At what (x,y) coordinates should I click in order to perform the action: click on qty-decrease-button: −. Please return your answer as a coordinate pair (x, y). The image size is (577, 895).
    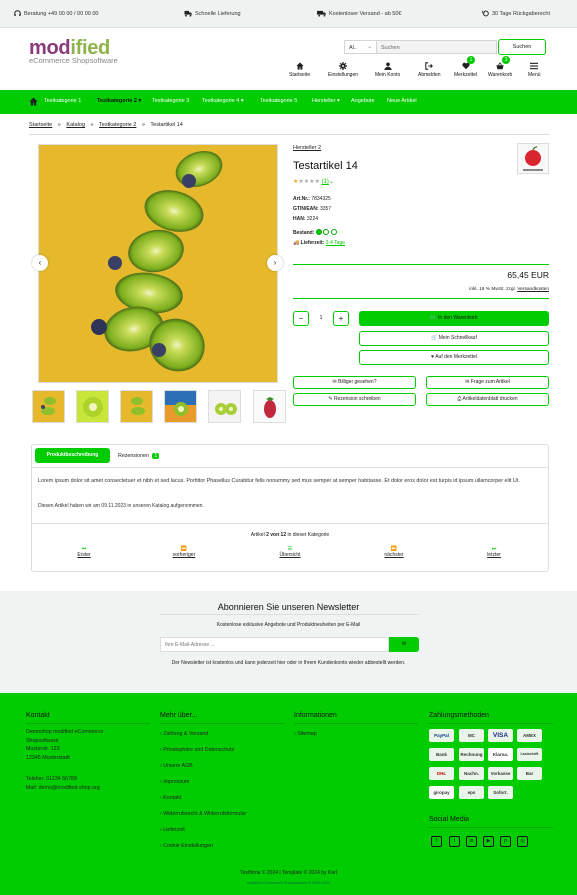
    Looking at the image, I should click on (301, 318).